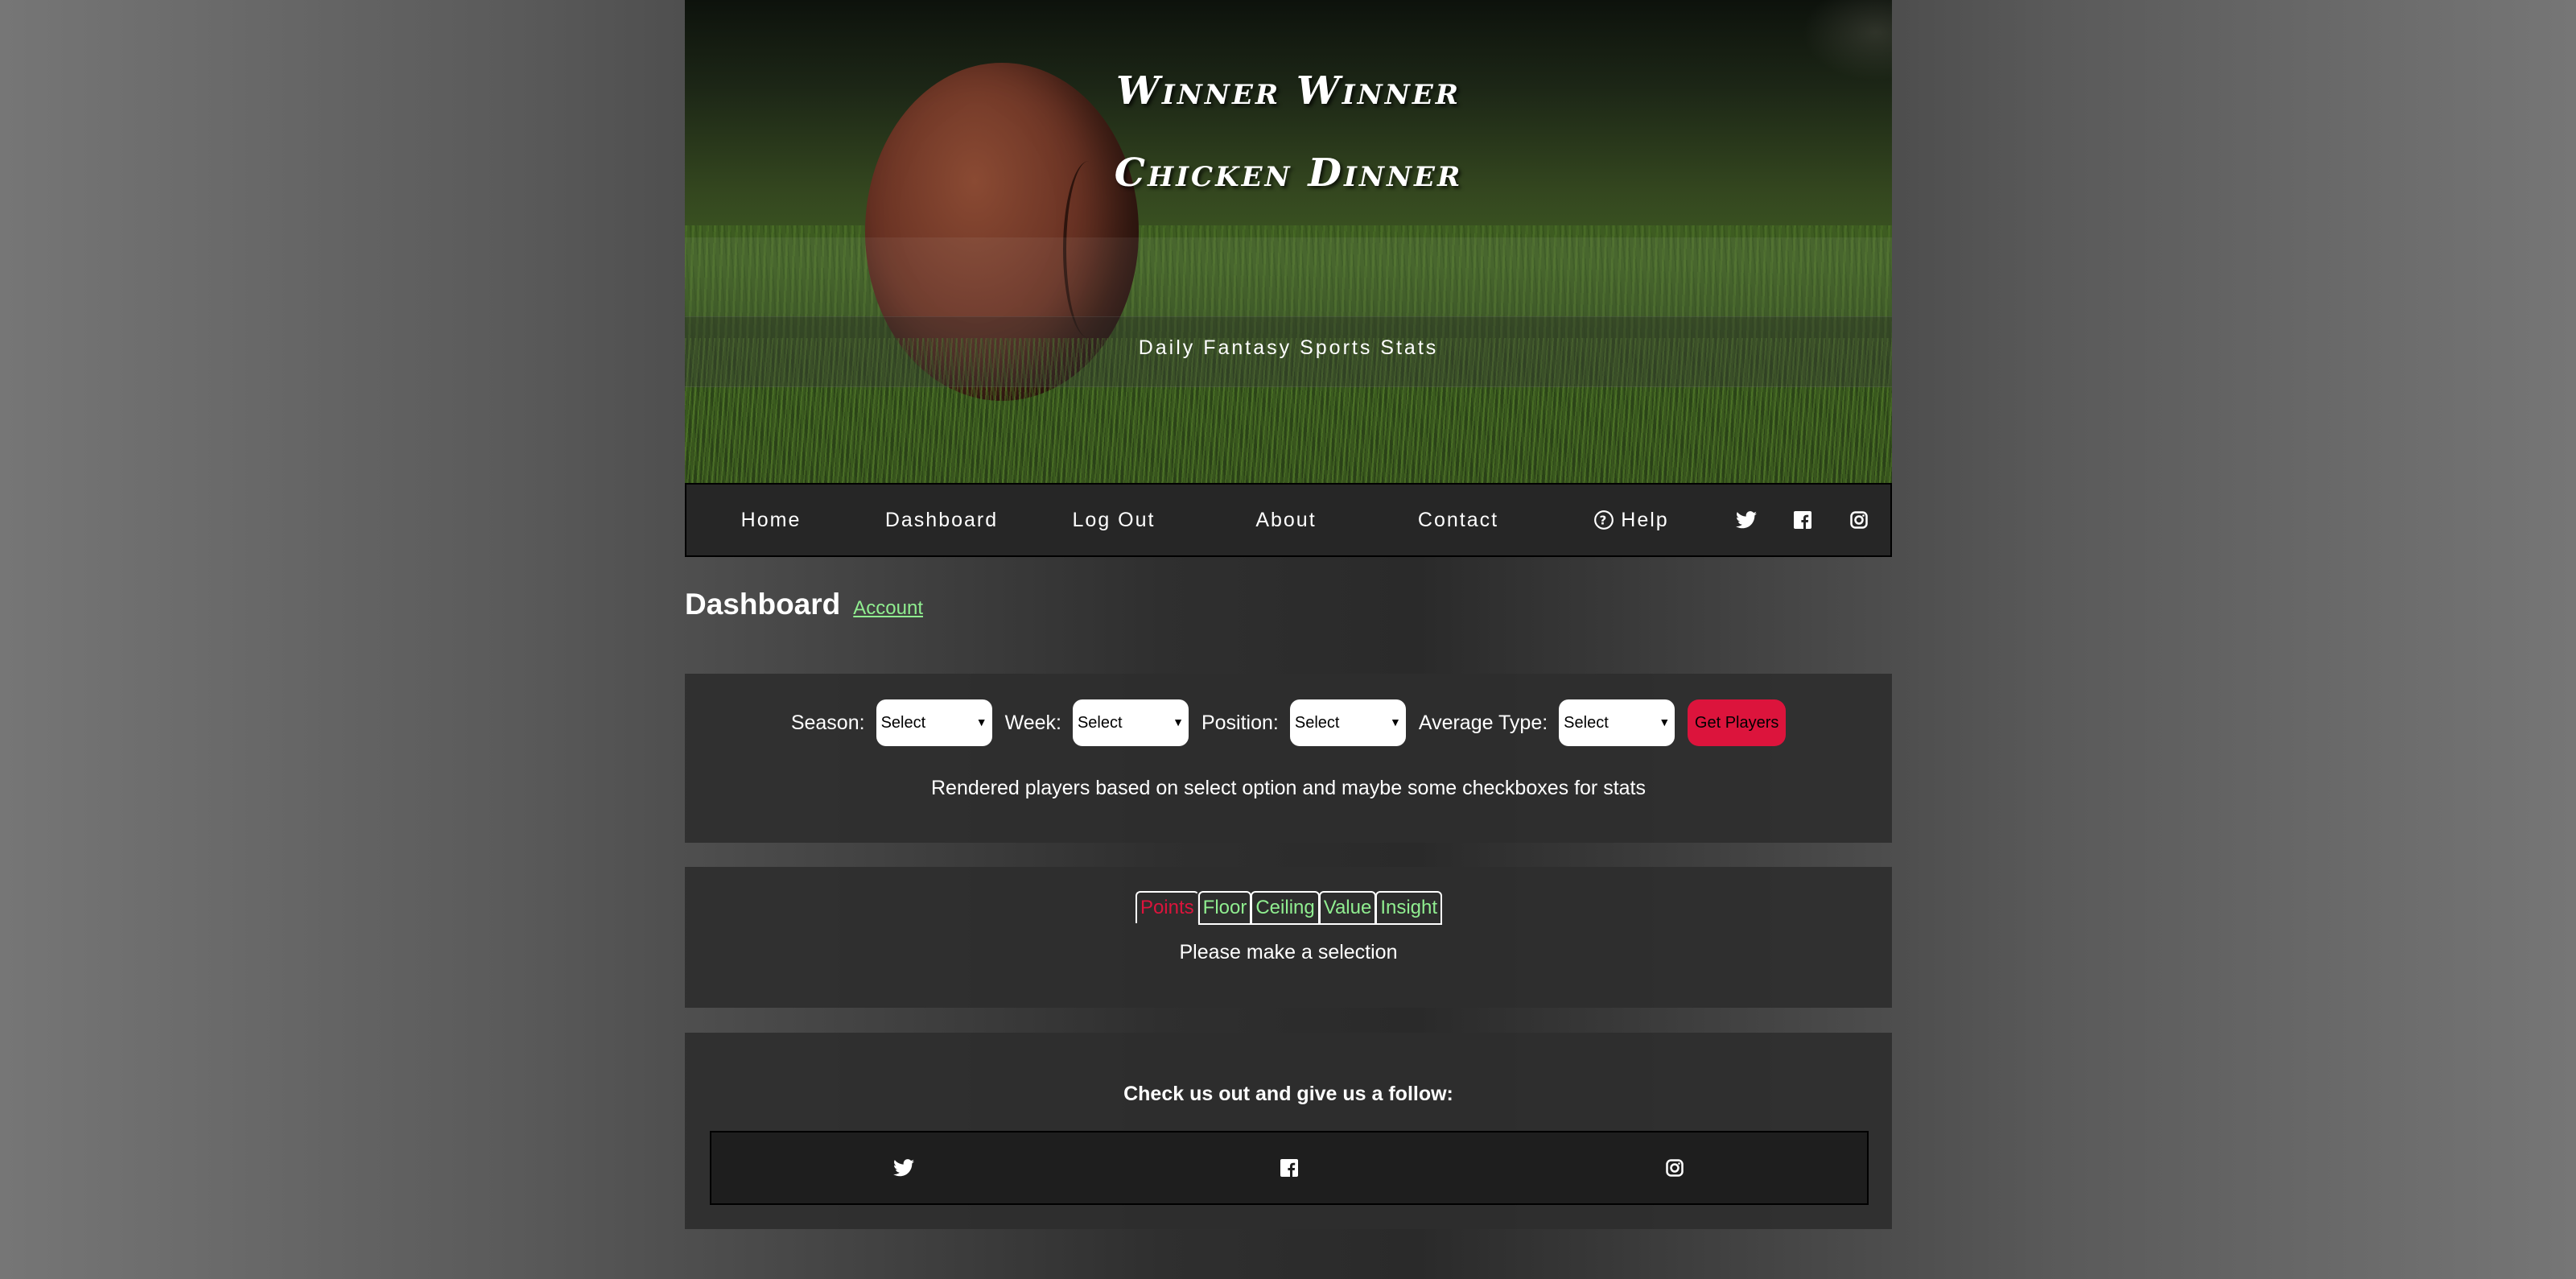  I want to click on average-type-select: Select ▼, so click(1617, 722).